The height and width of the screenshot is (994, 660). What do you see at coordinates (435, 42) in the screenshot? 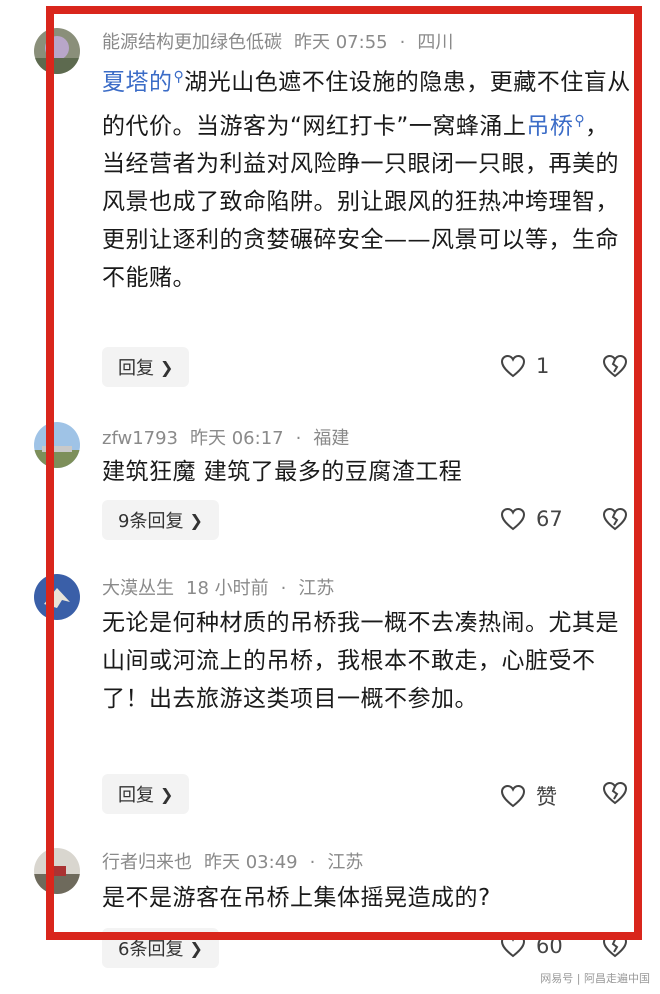
I see `location: 四川` at bounding box center [435, 42].